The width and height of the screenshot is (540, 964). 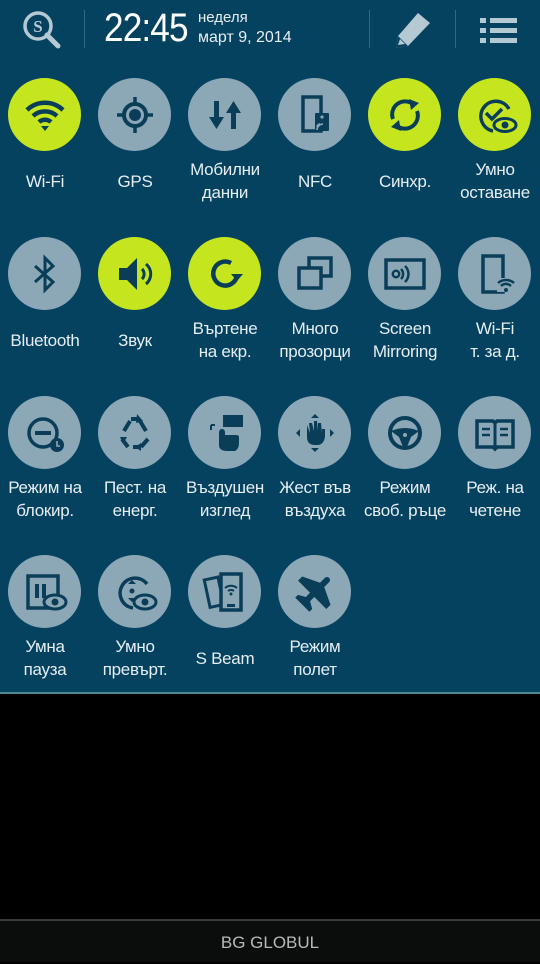 What do you see at coordinates (225, 169) in the screenshot?
I see `toggle-label-line1: Мобилни` at bounding box center [225, 169].